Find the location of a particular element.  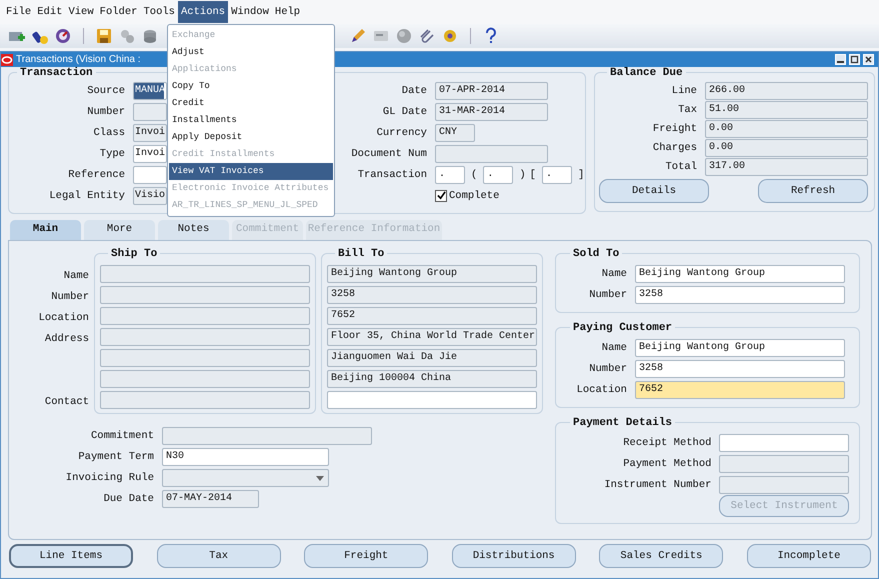

field-label: Payment Term is located at coordinates (115, 456).